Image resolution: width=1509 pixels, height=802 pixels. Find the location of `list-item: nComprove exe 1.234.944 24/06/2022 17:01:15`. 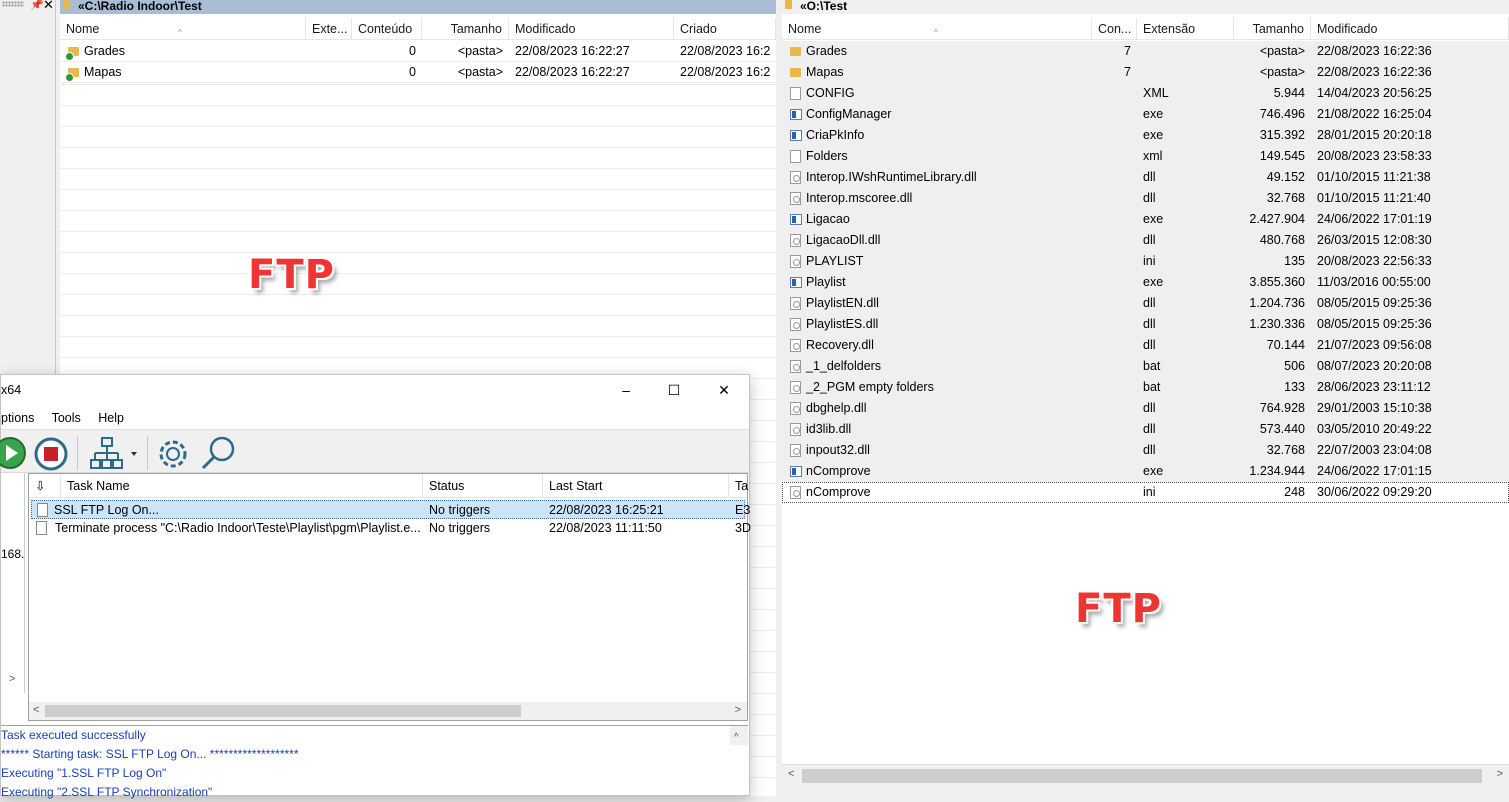

list-item: nComprove exe 1.234.944 24/06/2022 17:01:15 is located at coordinates (1145, 471).